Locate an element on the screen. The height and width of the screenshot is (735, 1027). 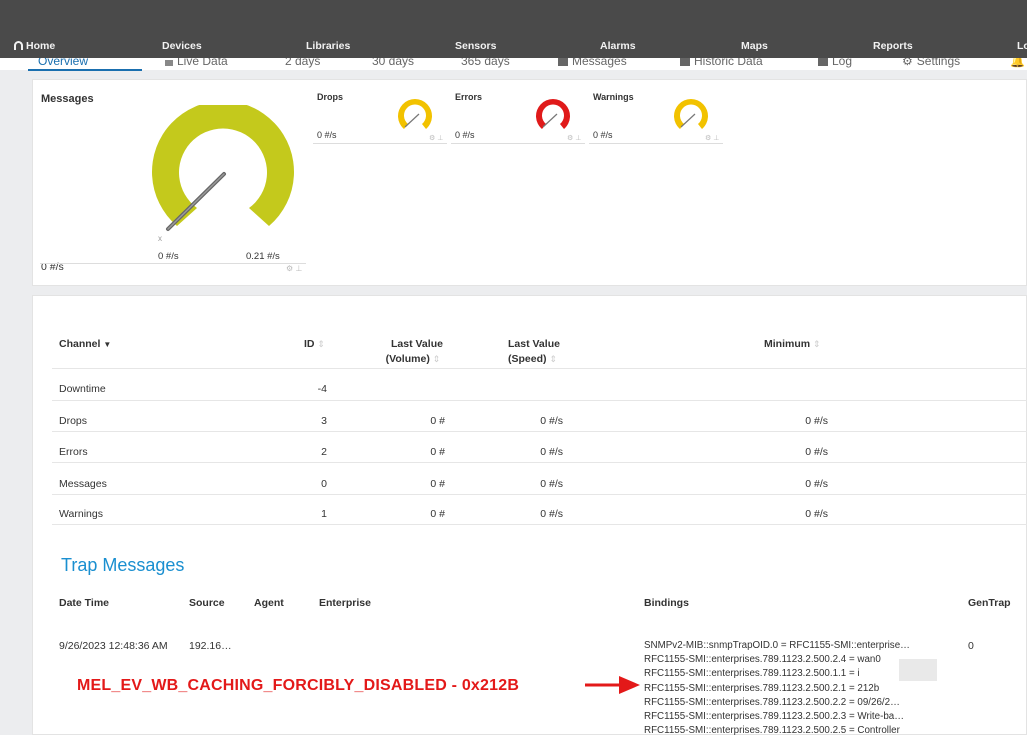
warnings-gauge: Warnings 0 #/s ⚙ ⊥ is located at coordinates (656, 117).